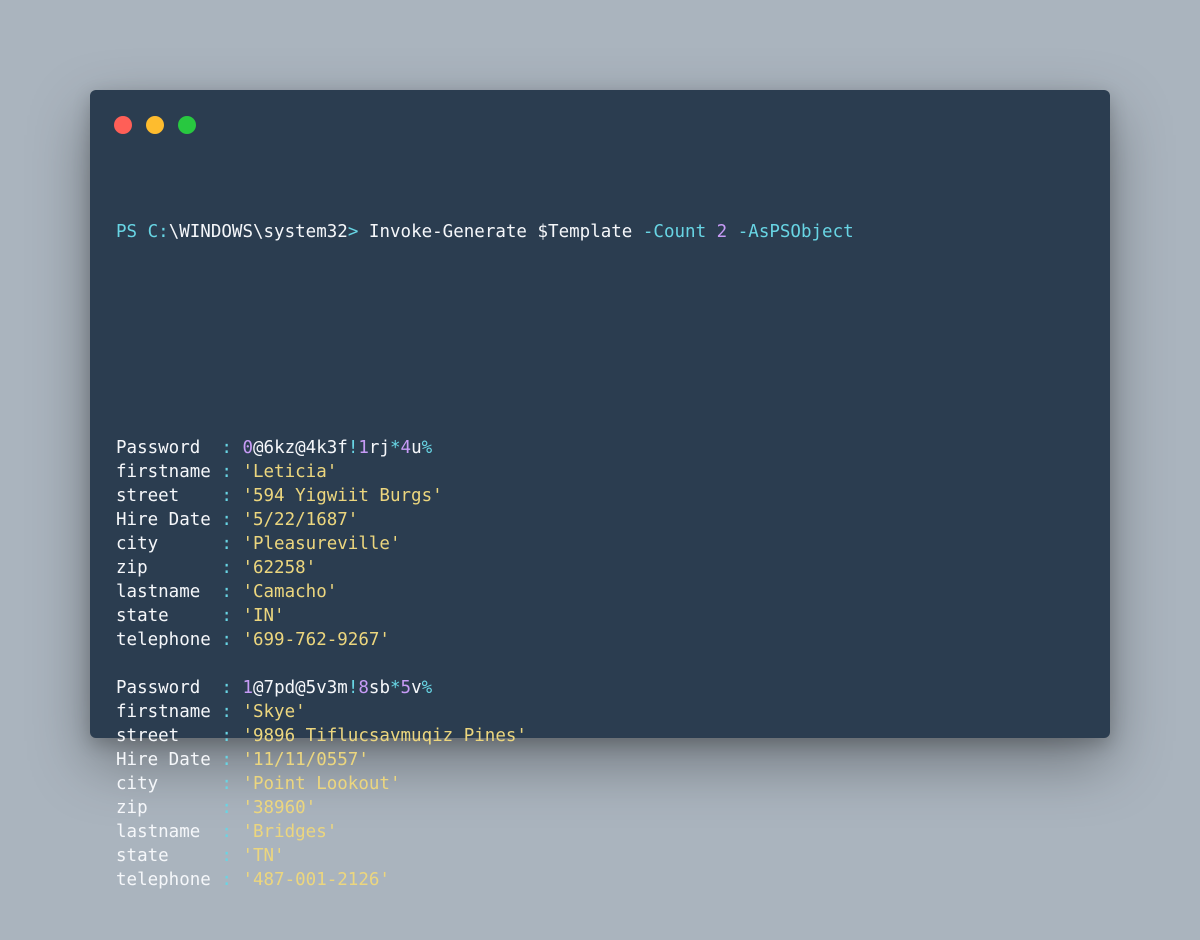 Image resolution: width=1200 pixels, height=940 pixels. Describe the element at coordinates (384, 736) in the screenshot. I see `field-value: '9896 Tiflucsavmuqiz Pines'` at that location.